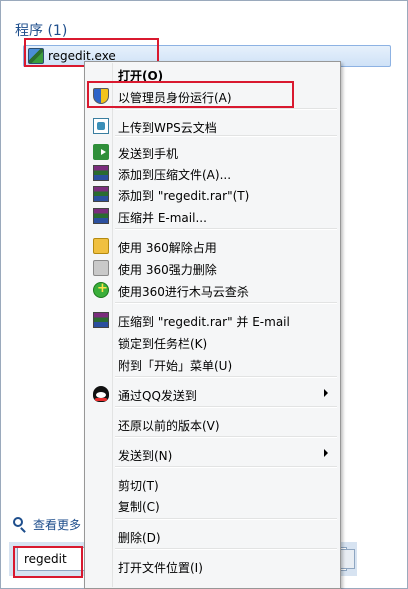 Image resolution: width=408 pixels, height=589 pixels. I want to click on menu-item-label: 使用360进行木马云查杀, so click(183, 292).